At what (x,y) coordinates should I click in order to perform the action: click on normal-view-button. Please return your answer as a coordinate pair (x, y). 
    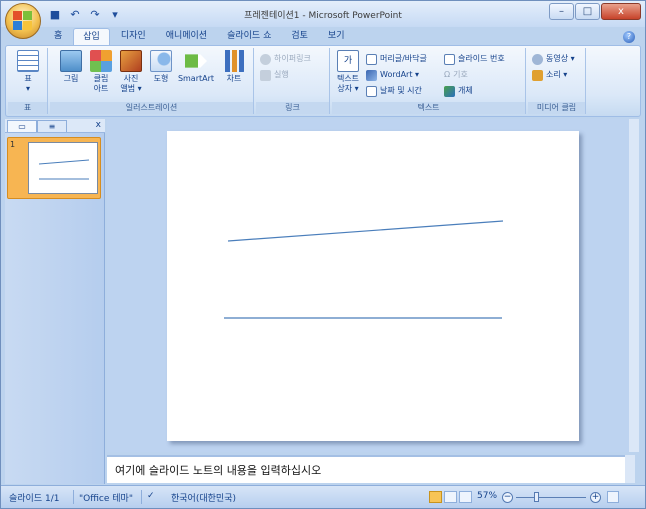
    Looking at the image, I should click on (435, 497).